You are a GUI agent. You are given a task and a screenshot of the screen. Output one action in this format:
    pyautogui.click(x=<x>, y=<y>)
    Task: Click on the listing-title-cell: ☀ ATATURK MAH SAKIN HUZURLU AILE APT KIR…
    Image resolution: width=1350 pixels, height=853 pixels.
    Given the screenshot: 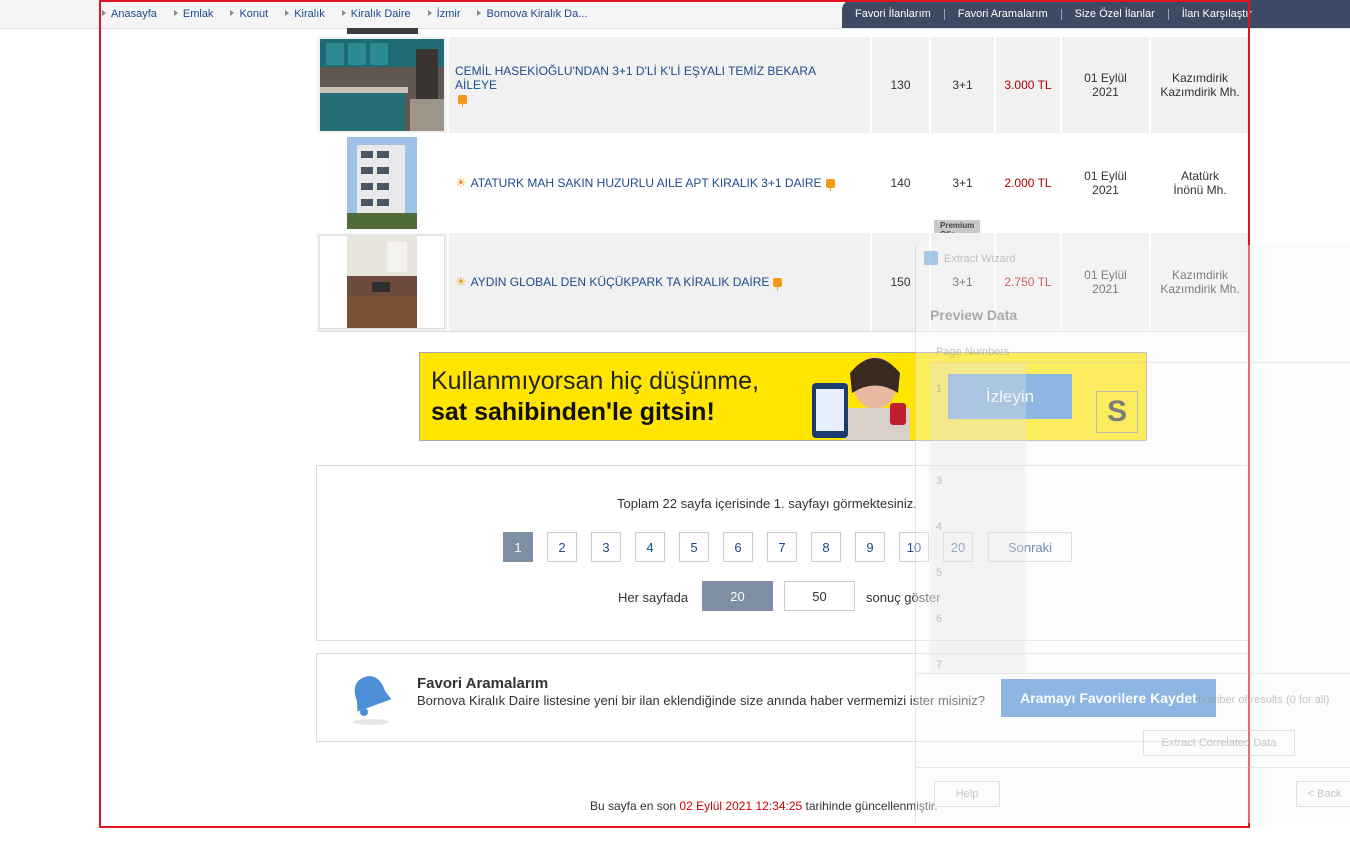 What is the action you would take?
    pyautogui.click(x=715, y=187)
    